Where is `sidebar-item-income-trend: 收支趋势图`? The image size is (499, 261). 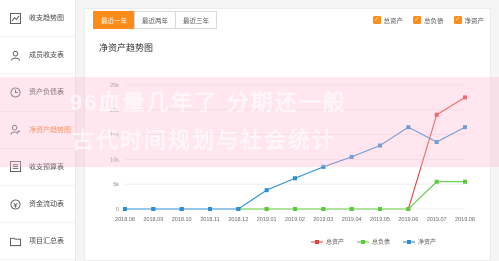 sidebar-item-income-trend: 收支趋势图 is located at coordinates (37, 19).